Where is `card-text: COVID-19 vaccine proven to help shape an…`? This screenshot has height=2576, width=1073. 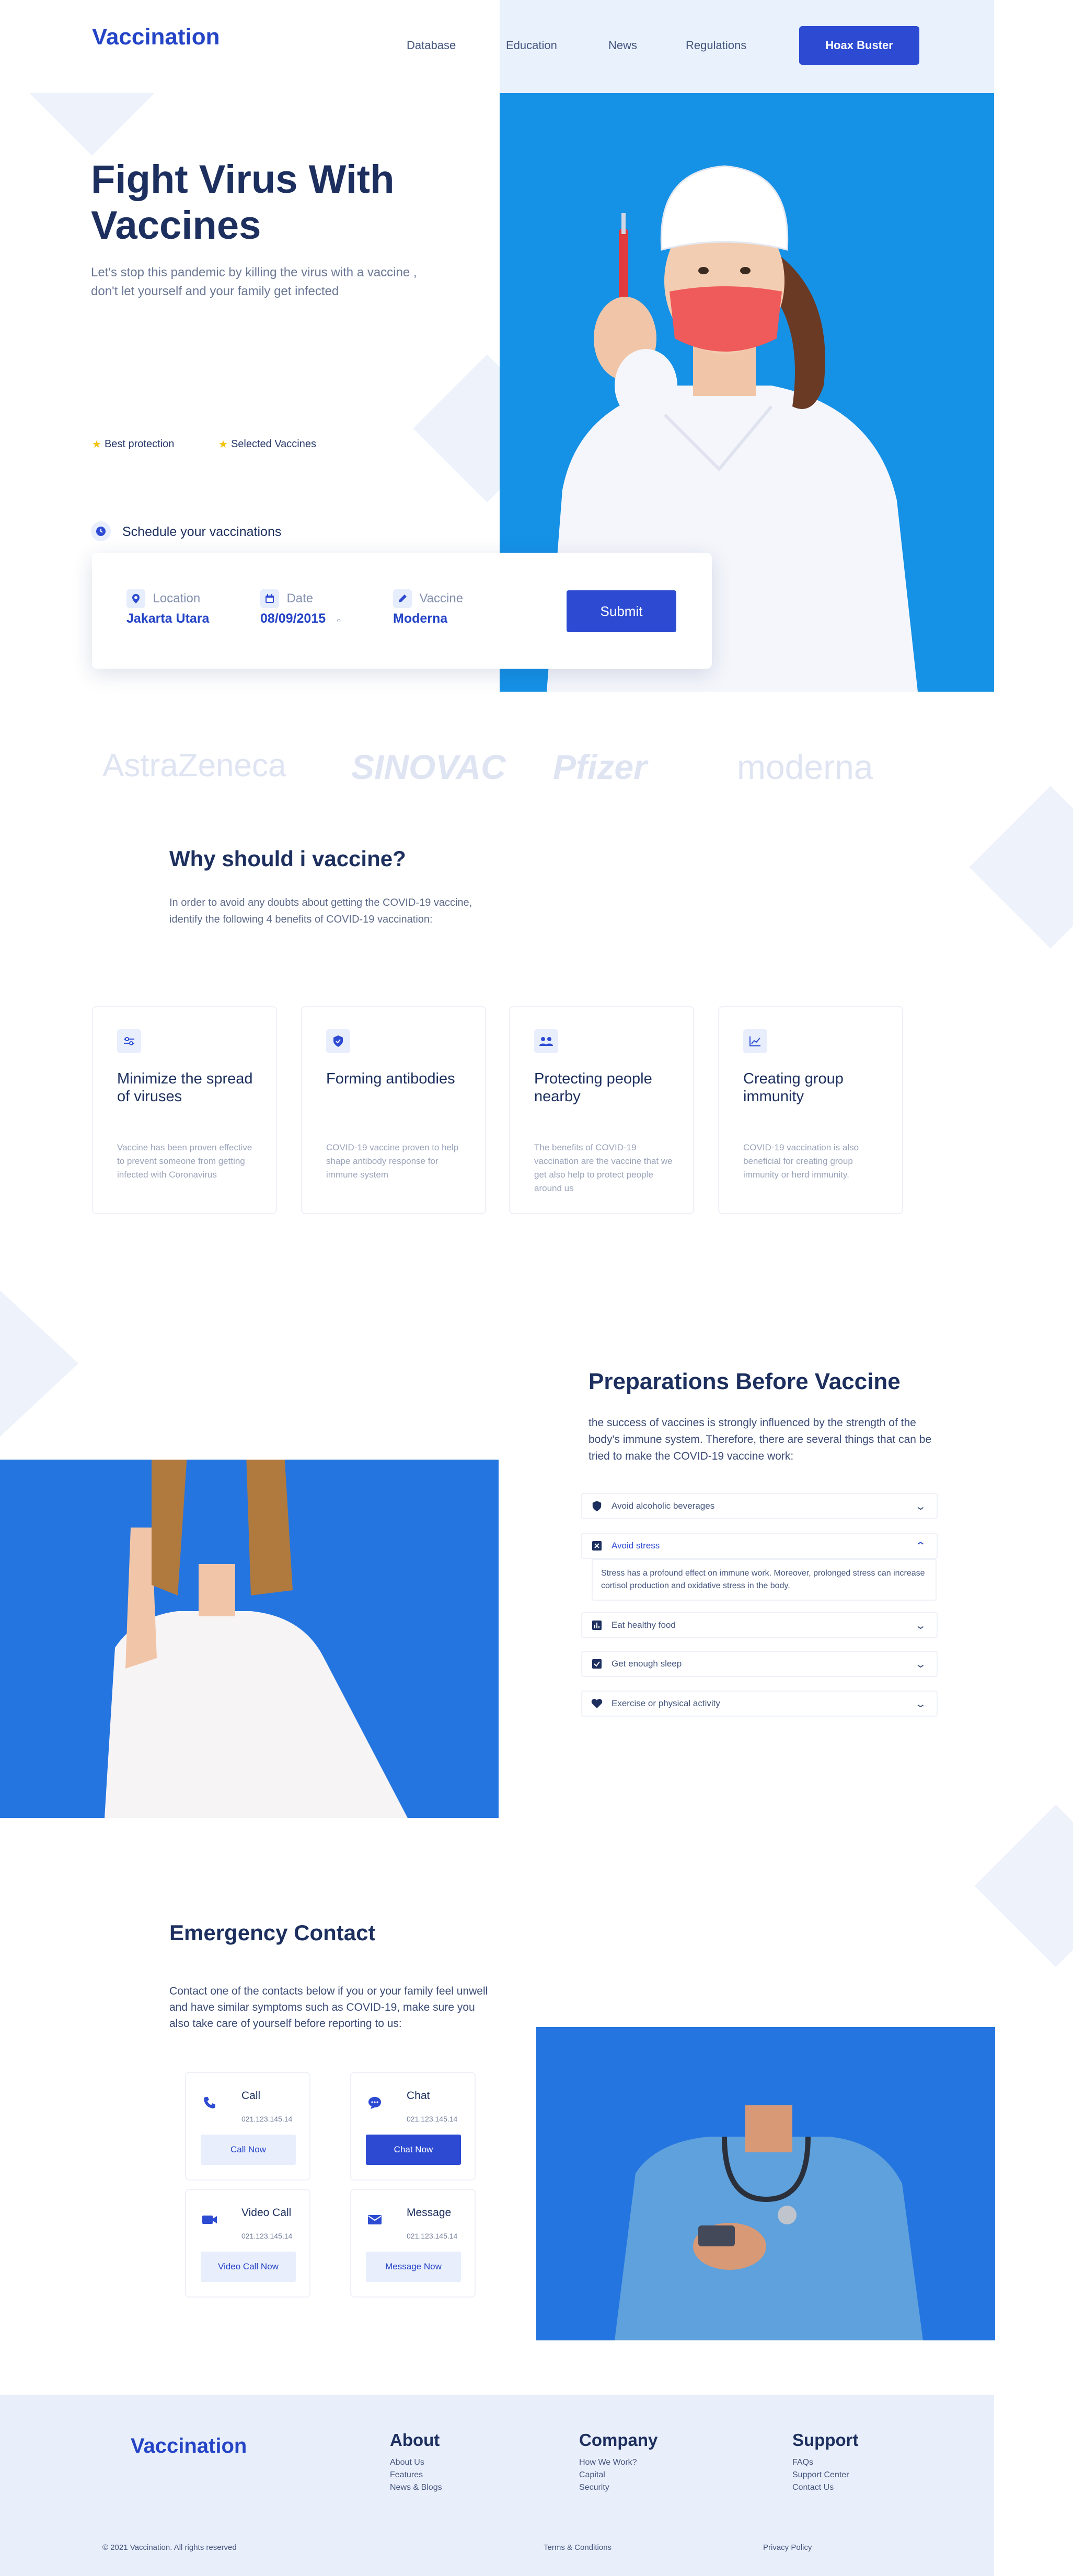 card-text: COVID-19 vaccine proven to help shape an… is located at coordinates (392, 1161).